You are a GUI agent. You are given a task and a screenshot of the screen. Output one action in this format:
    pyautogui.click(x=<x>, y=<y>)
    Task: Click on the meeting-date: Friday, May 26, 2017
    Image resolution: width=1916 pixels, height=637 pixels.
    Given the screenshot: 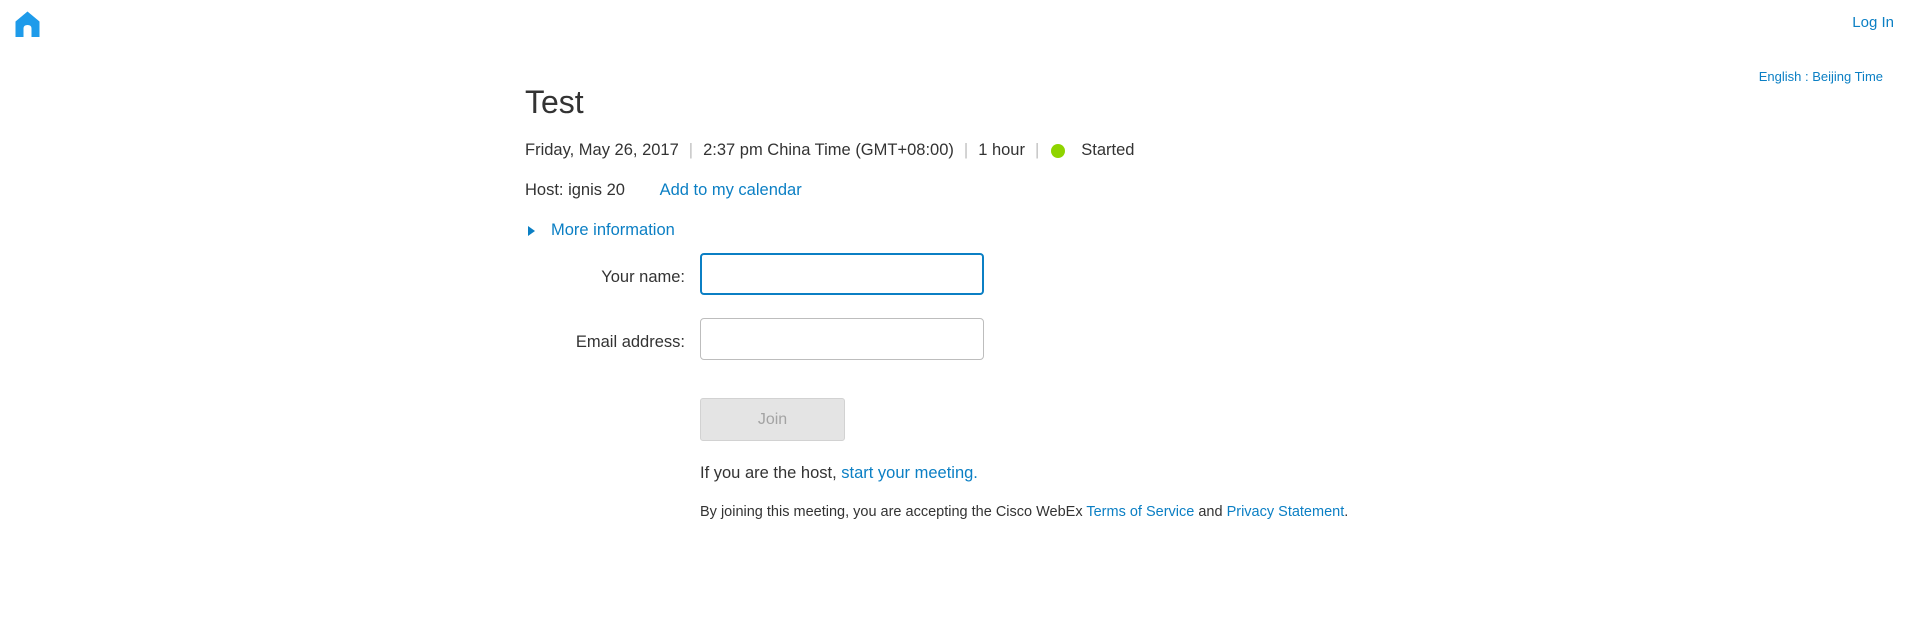 What is the action you would take?
    pyautogui.click(x=602, y=150)
    